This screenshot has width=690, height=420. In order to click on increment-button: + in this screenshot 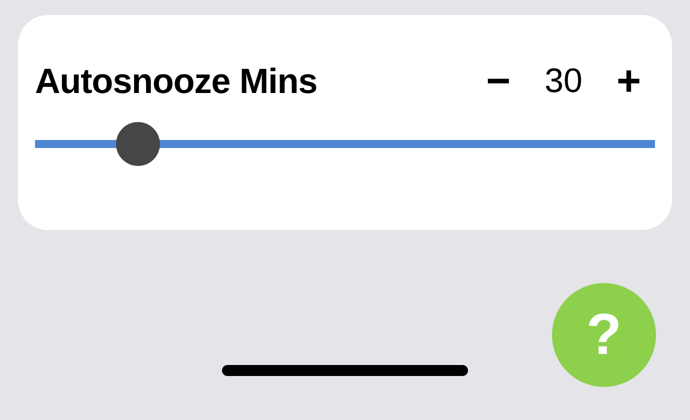, I will do `click(628, 81)`.